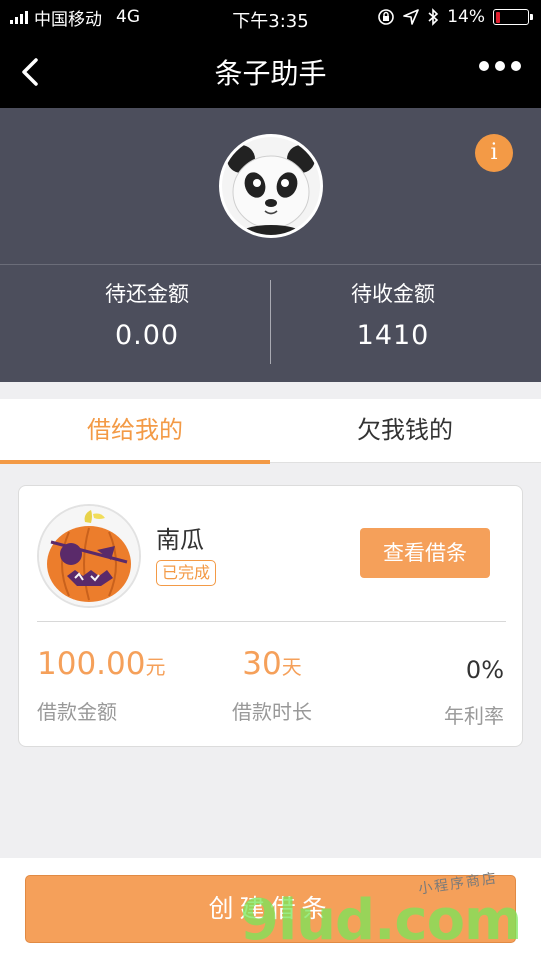 This screenshot has height=960, width=541. I want to click on view-iou-button: 查看借条, so click(425, 553).